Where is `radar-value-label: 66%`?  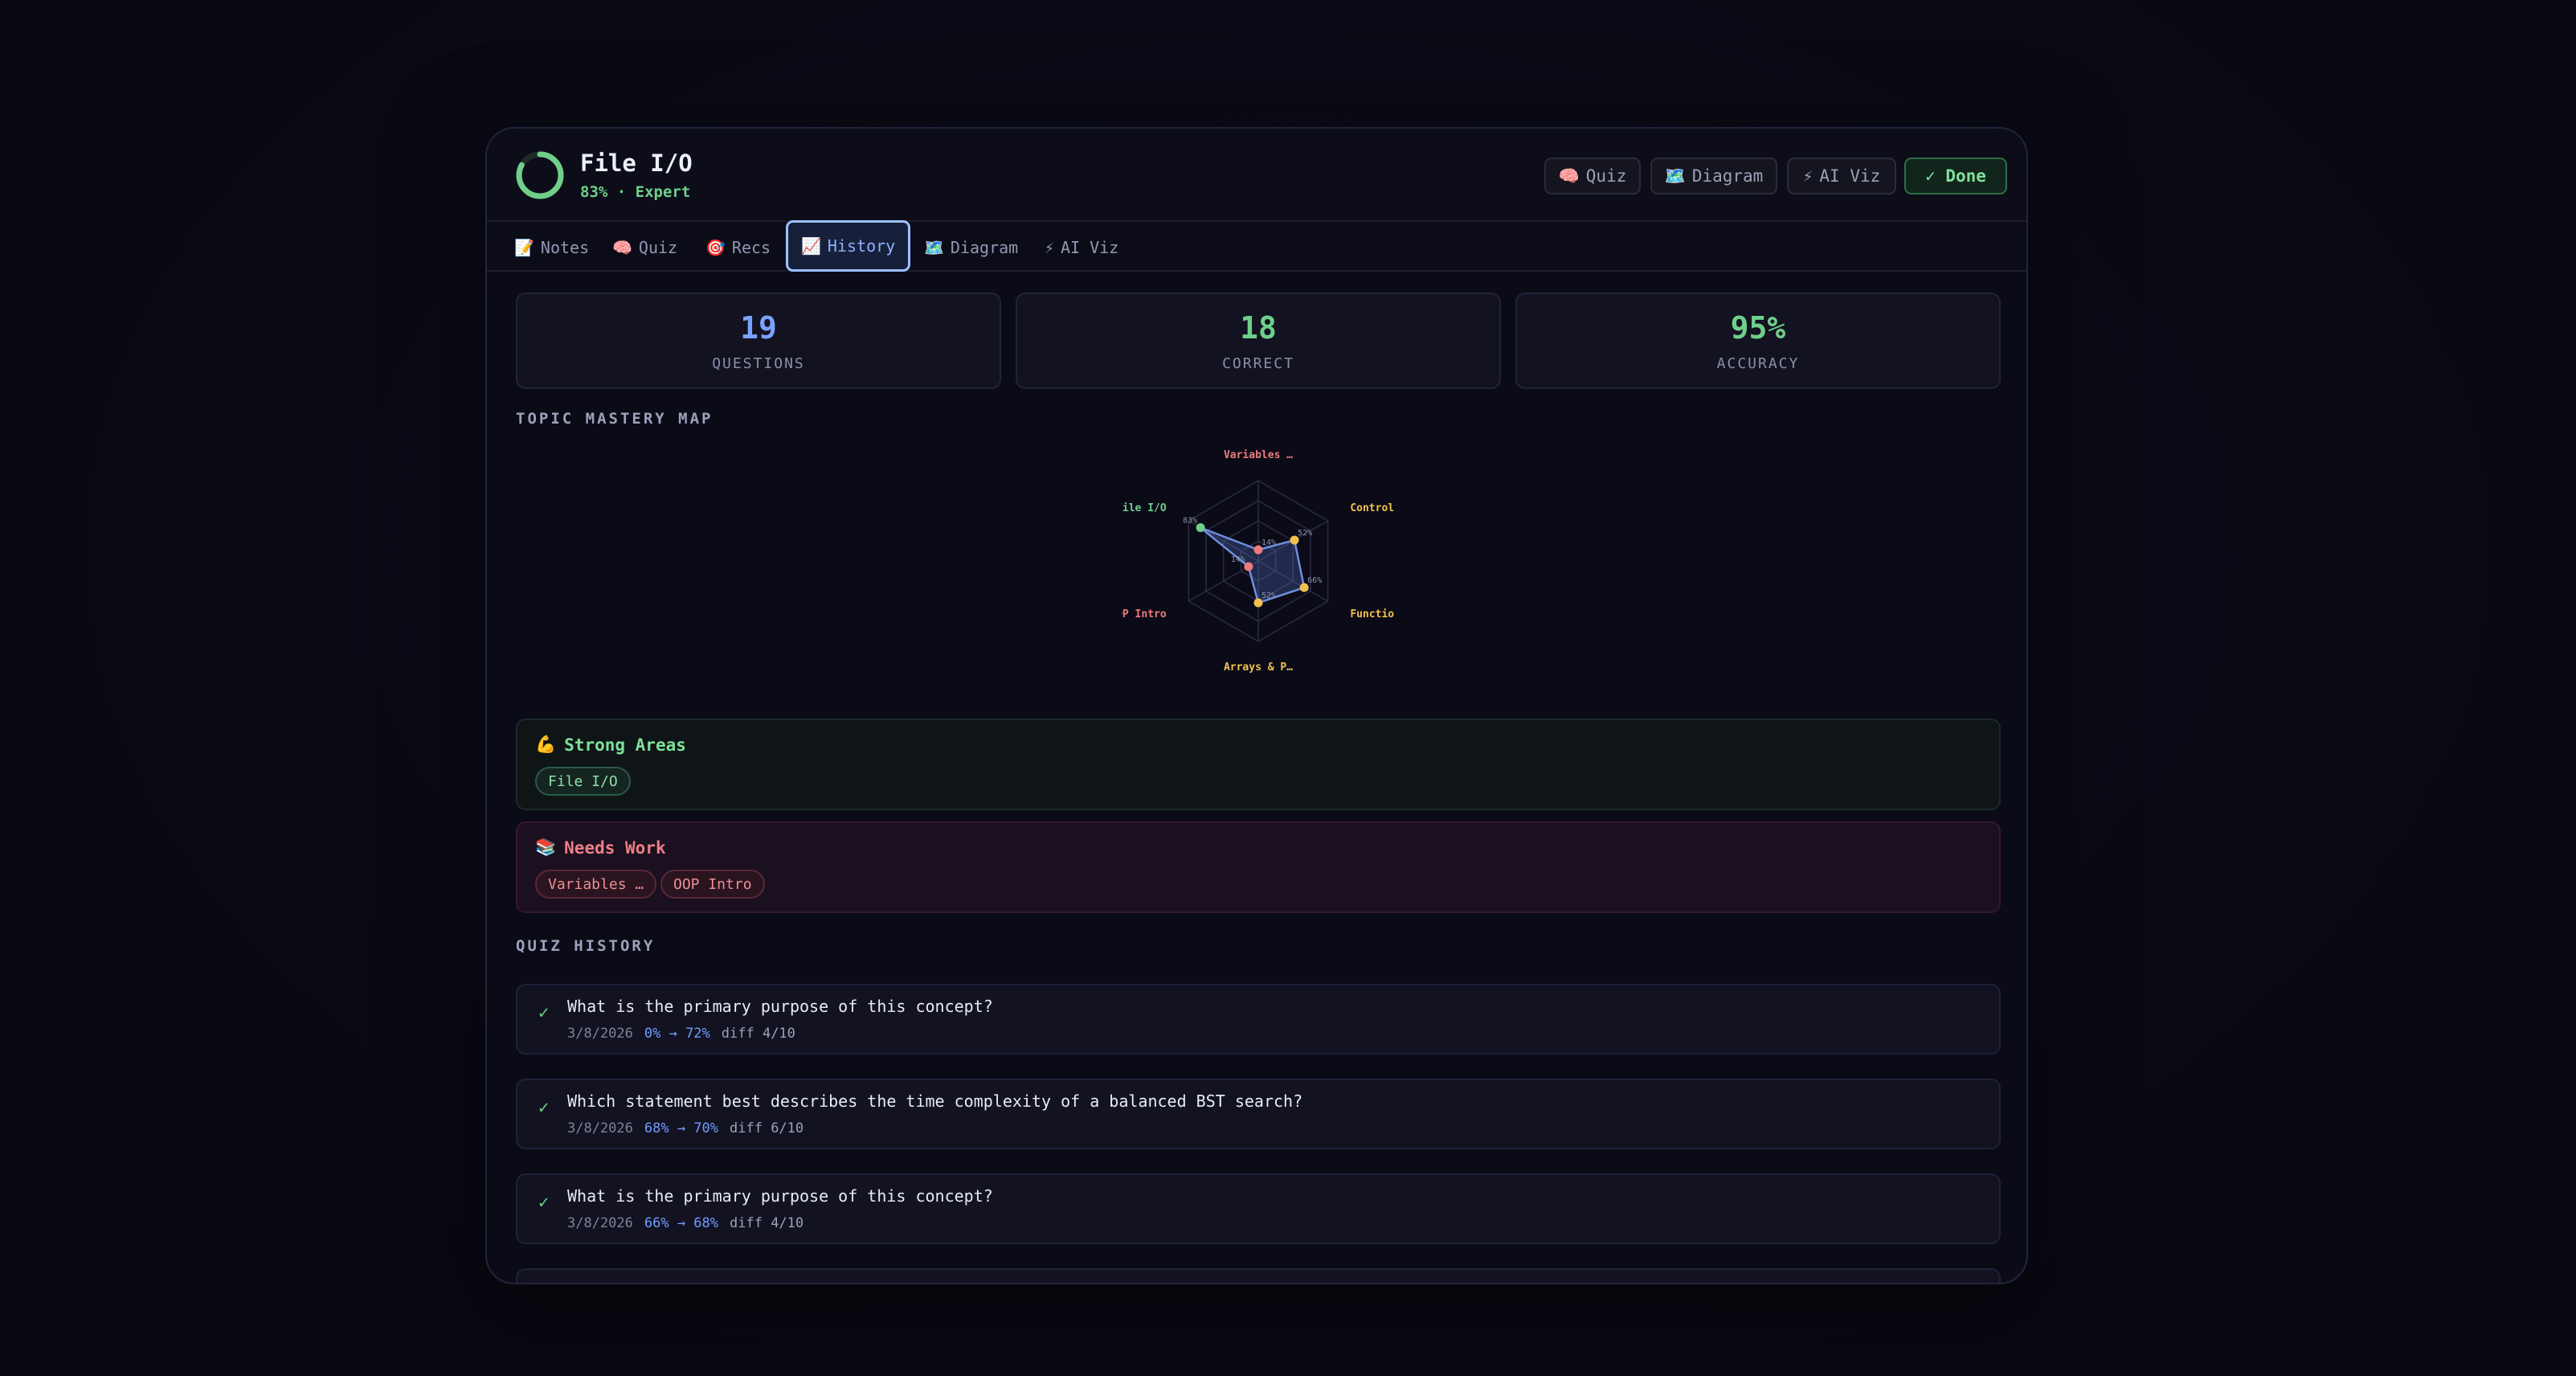 radar-value-label: 66% is located at coordinates (1314, 580).